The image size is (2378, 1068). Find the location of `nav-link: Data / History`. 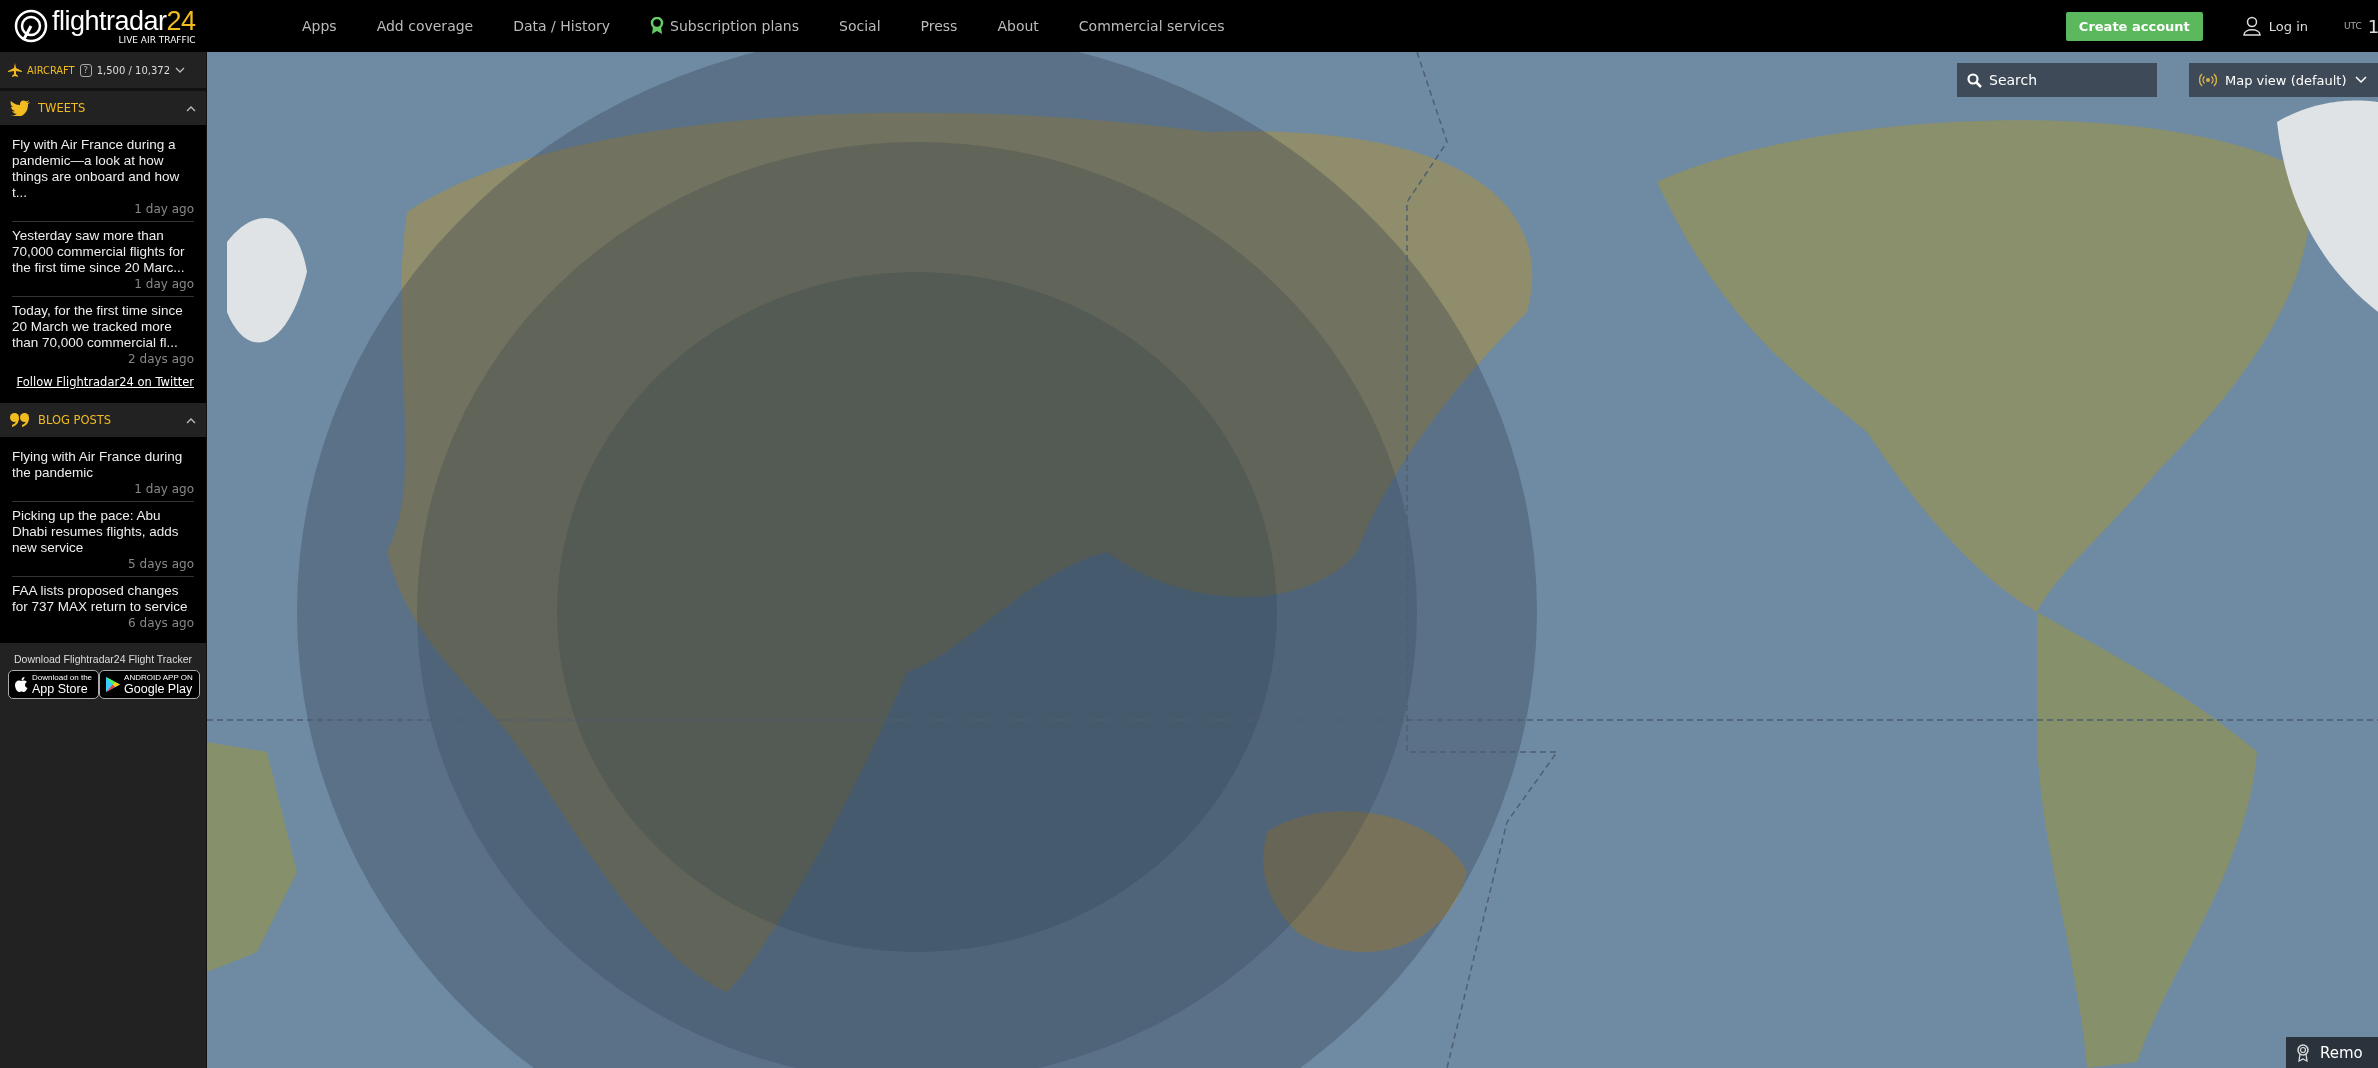

nav-link: Data / History is located at coordinates (562, 26).